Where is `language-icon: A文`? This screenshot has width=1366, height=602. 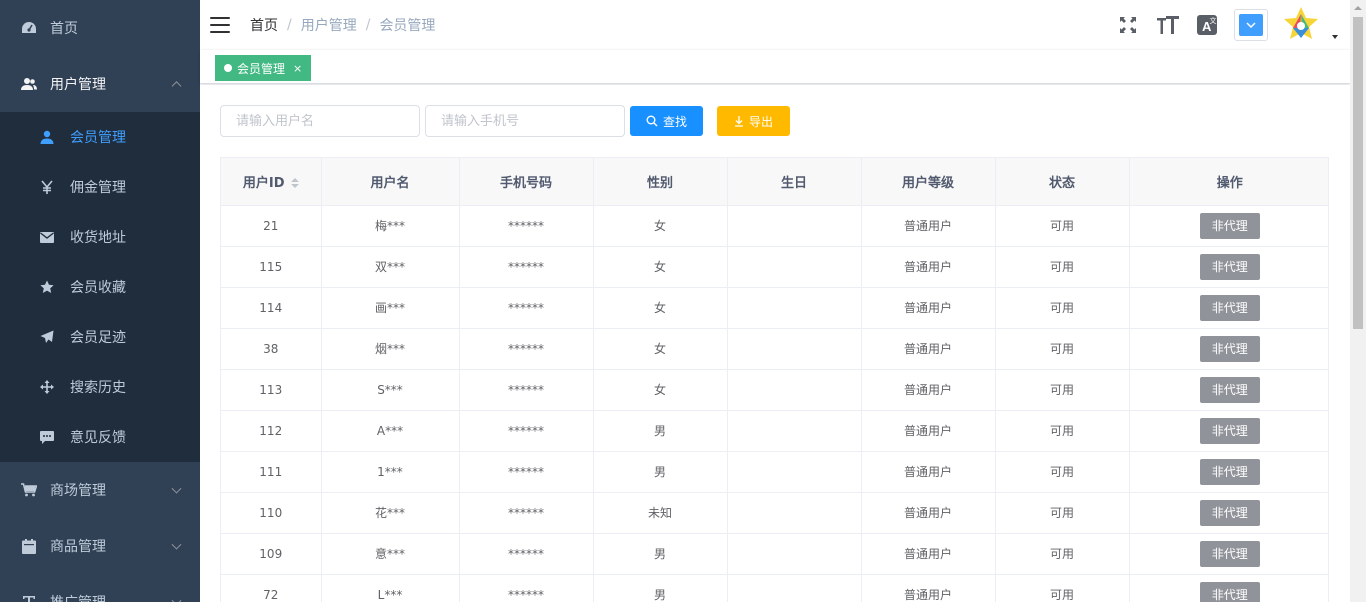
language-icon: A文 is located at coordinates (1208, 25).